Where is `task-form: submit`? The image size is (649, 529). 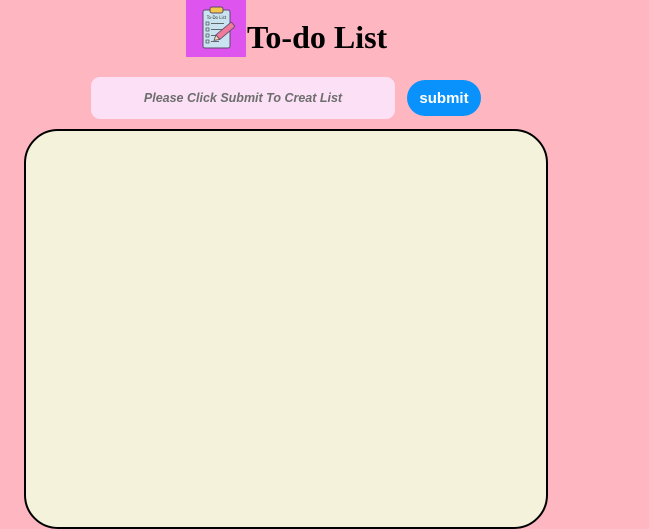 task-form: submit is located at coordinates (286, 98).